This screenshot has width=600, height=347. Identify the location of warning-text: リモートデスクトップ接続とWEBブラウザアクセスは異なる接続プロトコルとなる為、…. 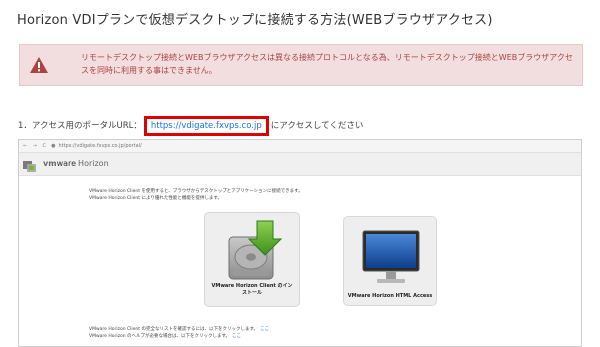
(327, 64).